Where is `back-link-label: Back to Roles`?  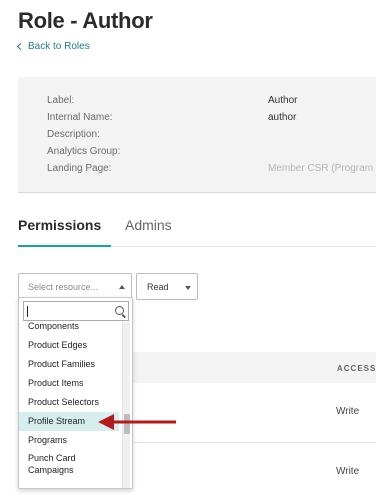 back-link-label: Back to Roles is located at coordinates (59, 46).